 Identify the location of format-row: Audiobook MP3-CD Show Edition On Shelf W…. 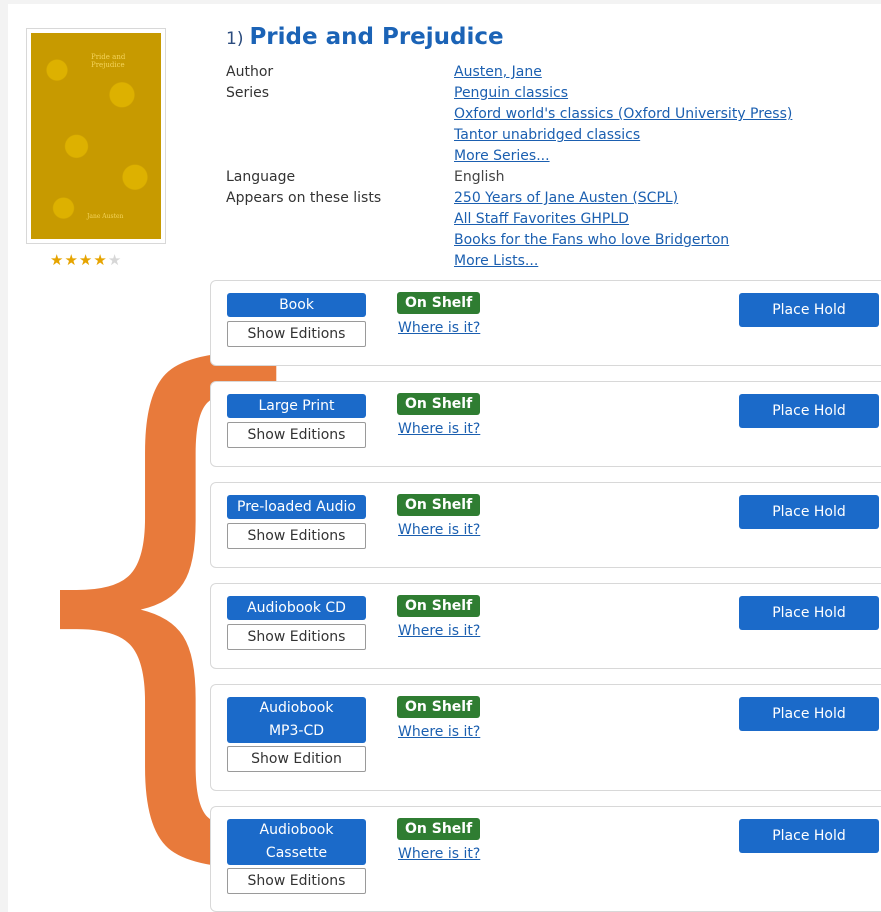
(545, 737).